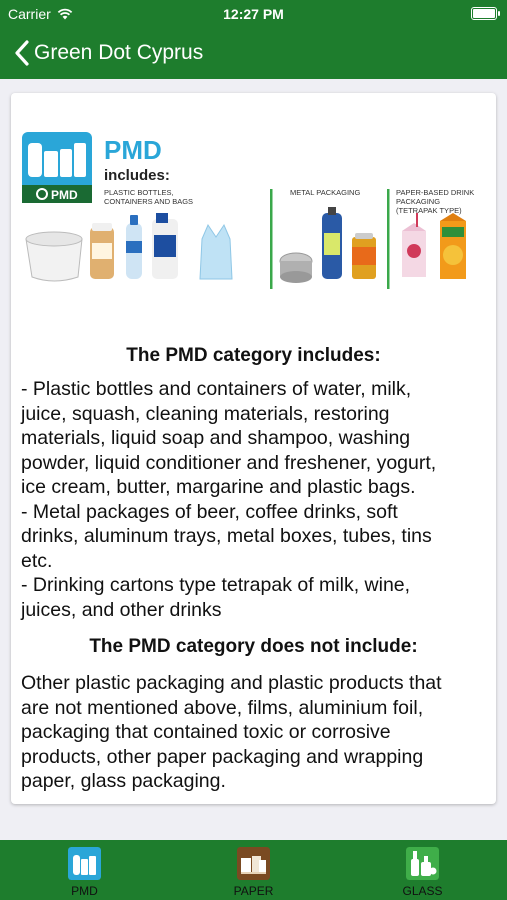 This screenshot has height=900, width=507. I want to click on status-bar: Carrier 12:27 PM, so click(253, 14).